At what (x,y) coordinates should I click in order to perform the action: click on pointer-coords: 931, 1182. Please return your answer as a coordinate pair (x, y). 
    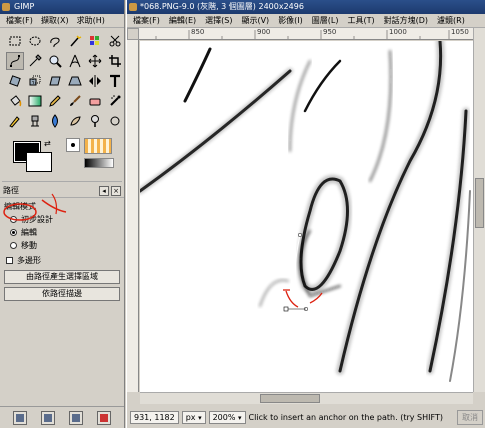
    Looking at the image, I should click on (154, 417).